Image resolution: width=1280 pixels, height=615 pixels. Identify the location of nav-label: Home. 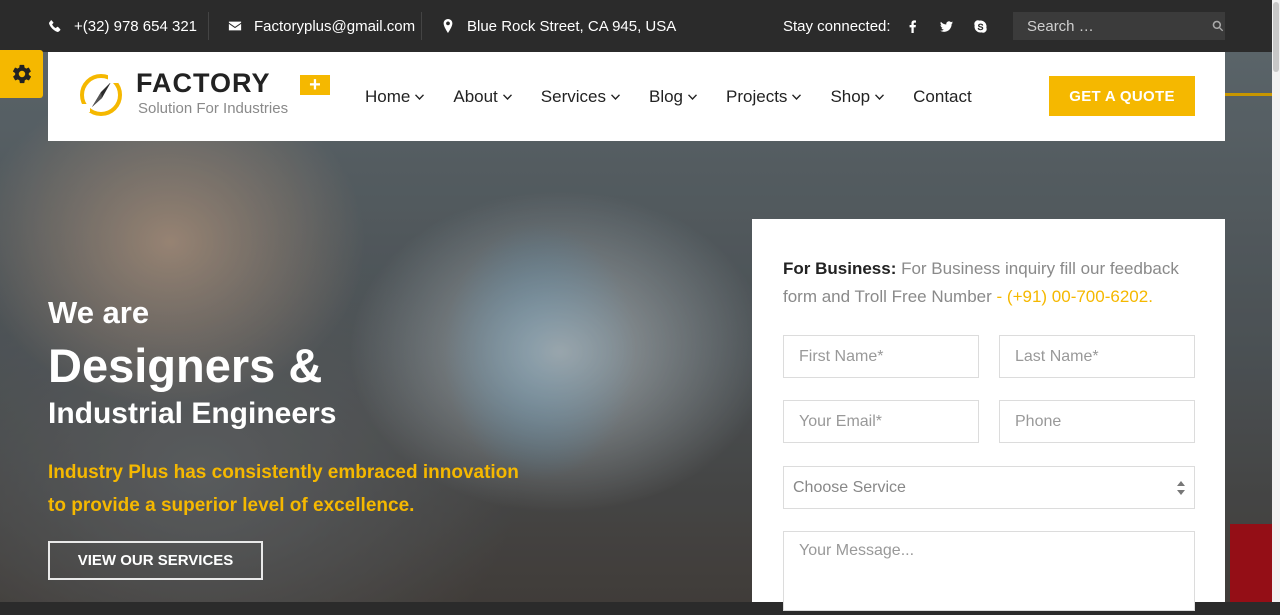
(388, 96).